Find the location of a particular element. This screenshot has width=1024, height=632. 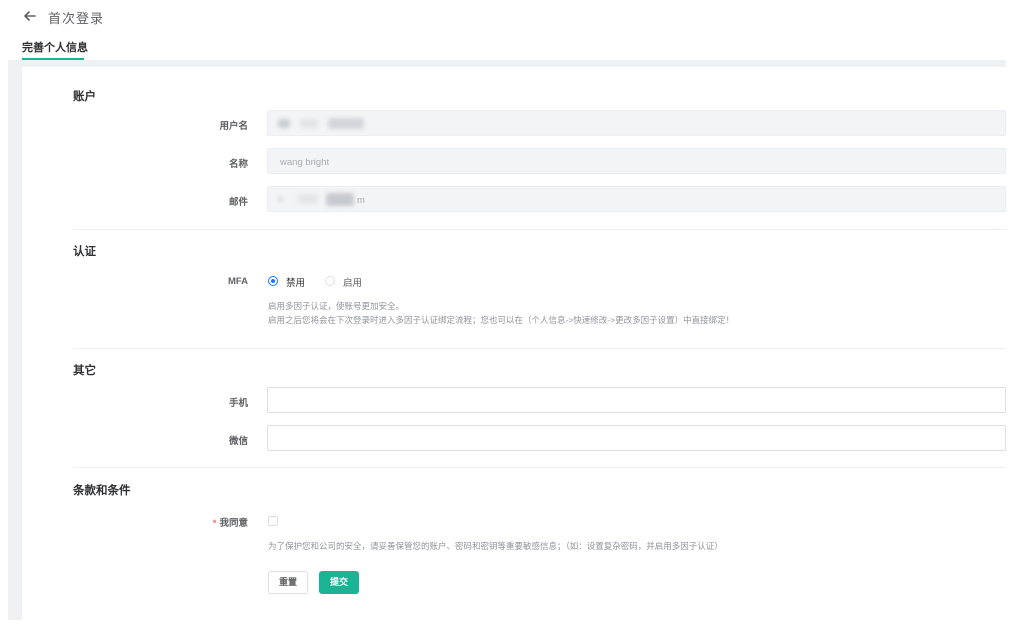

username-field is located at coordinates (636, 123).